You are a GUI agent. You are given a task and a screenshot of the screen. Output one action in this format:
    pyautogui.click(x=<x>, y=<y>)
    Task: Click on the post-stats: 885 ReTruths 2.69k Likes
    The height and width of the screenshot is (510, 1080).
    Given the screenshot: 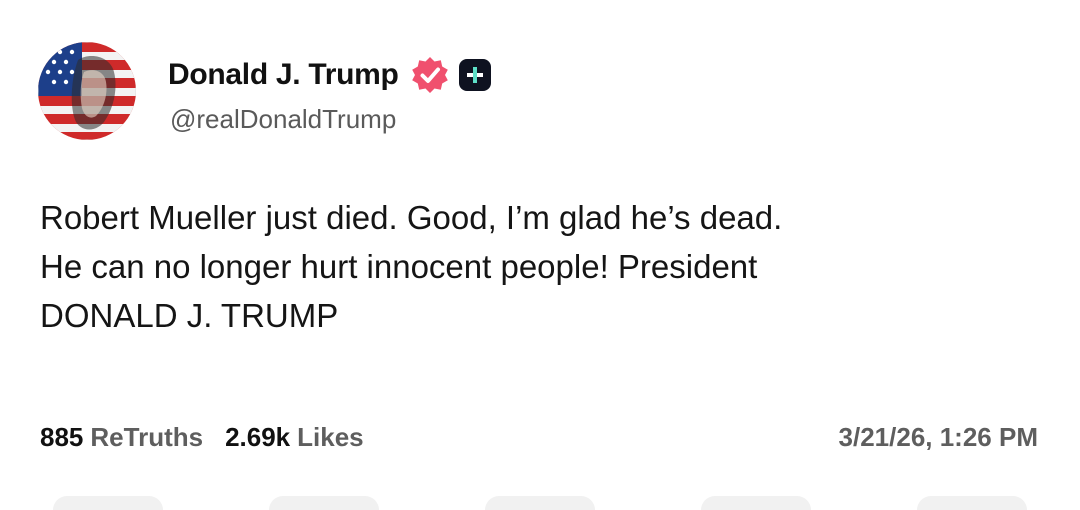 What is the action you would take?
    pyautogui.click(x=213, y=437)
    